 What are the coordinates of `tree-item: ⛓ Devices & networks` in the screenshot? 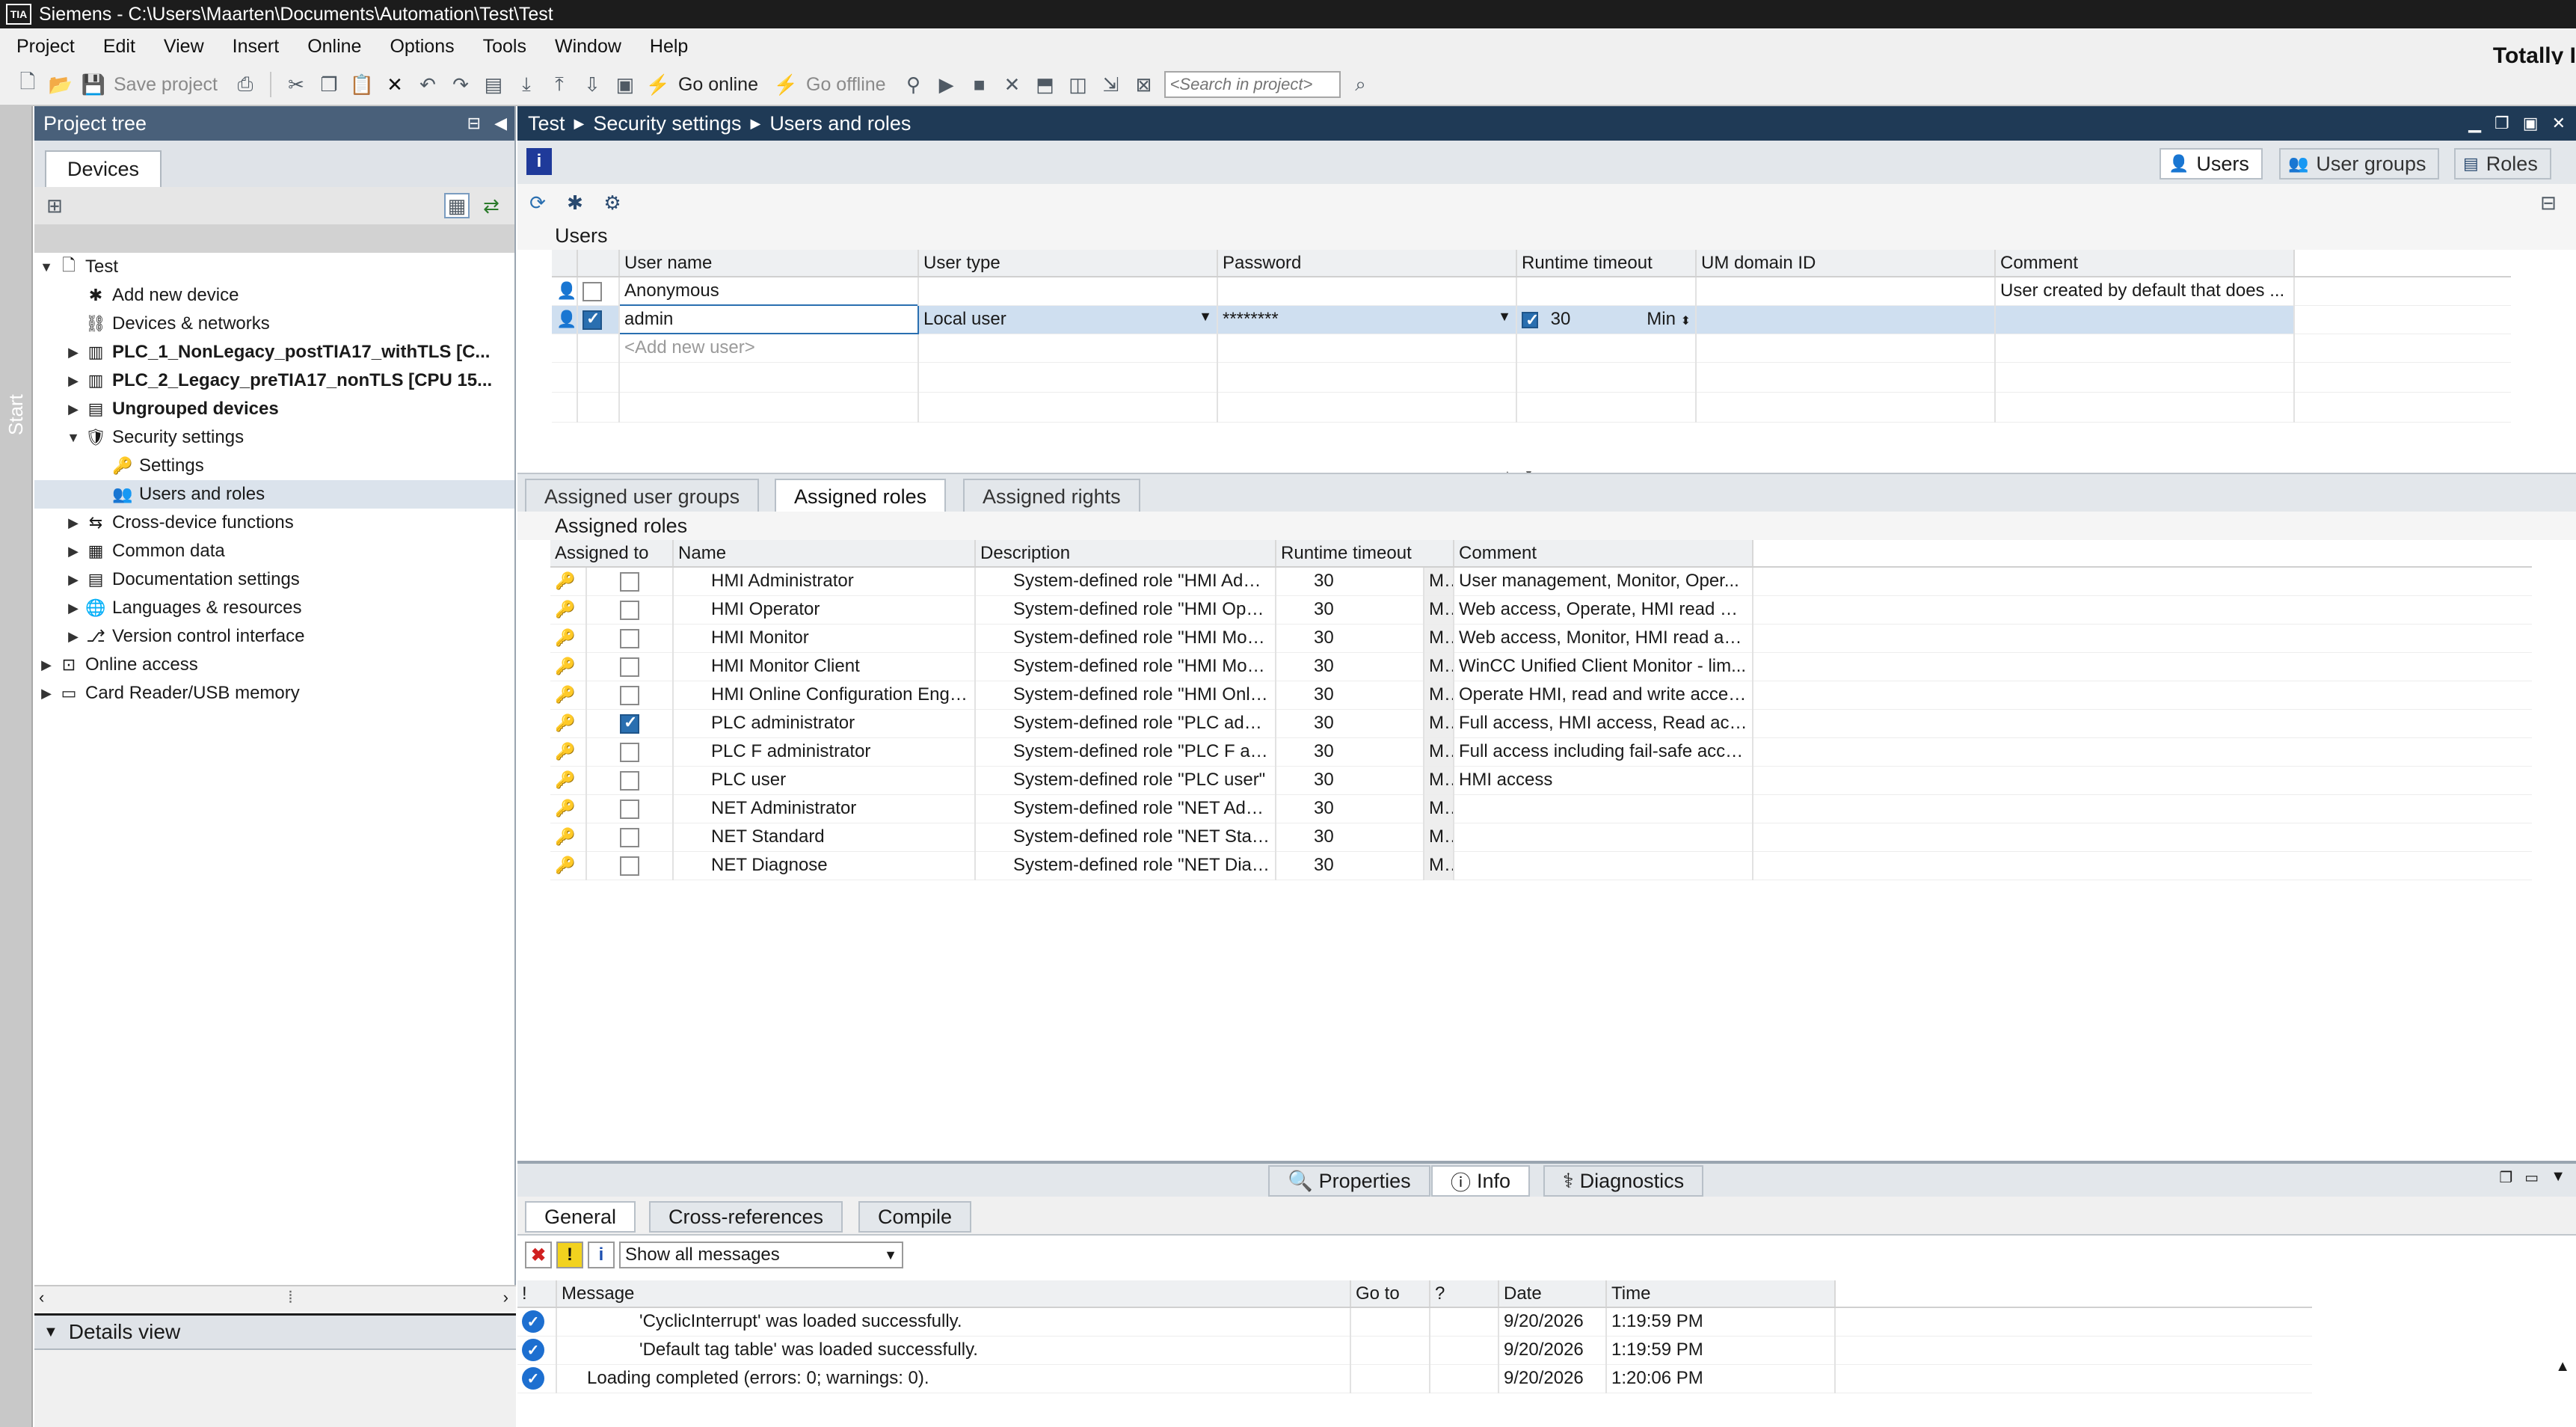 It's located at (274, 324).